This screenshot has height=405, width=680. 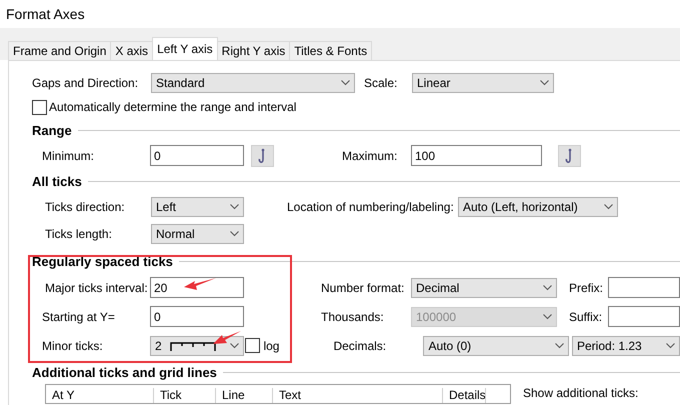 What do you see at coordinates (85, 207) in the screenshot?
I see `field-label: Ticks direction:` at bounding box center [85, 207].